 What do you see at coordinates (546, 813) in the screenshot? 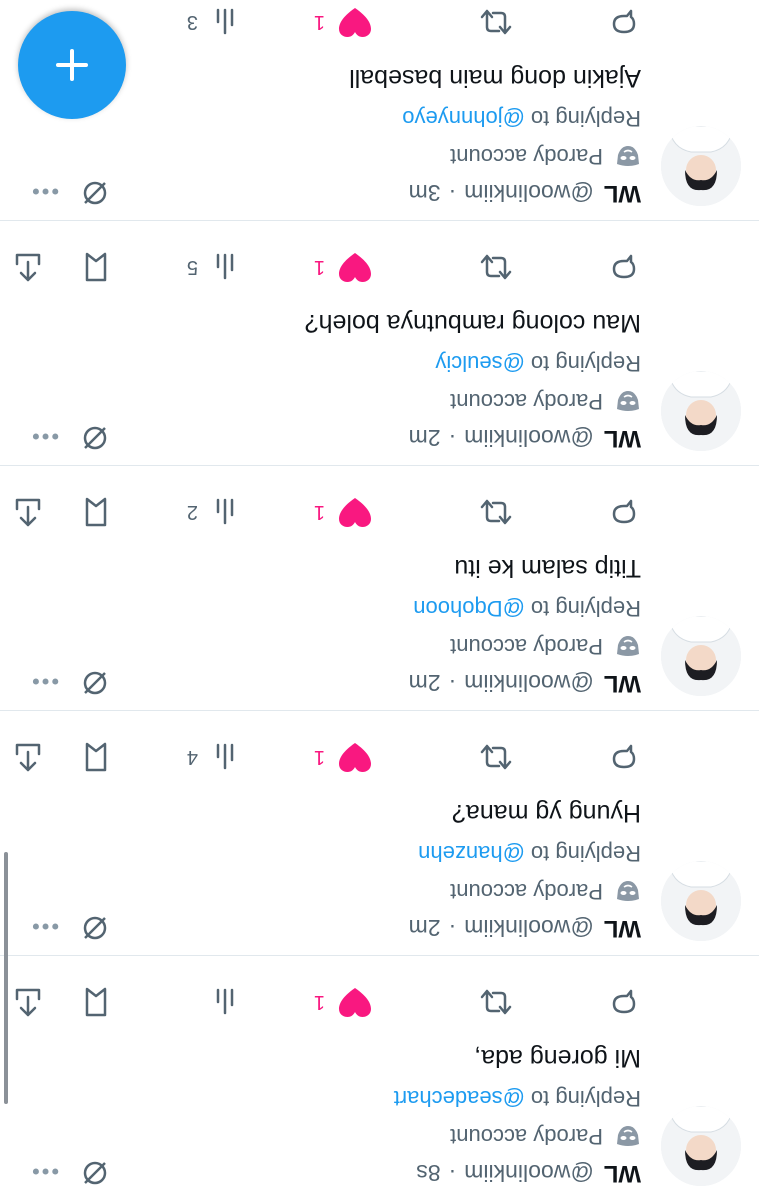
I see `tweet-text: Hyung yg mana?` at bounding box center [546, 813].